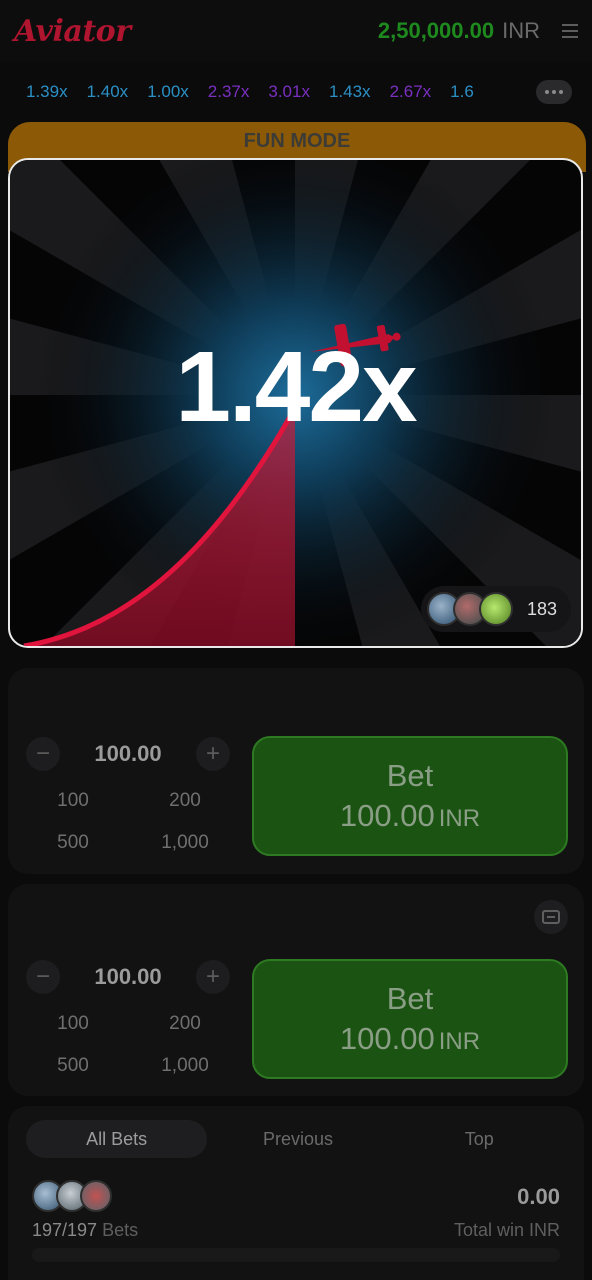 This screenshot has width=592, height=1280. Describe the element at coordinates (296, 1255) in the screenshot. I see `bets-list-row` at that location.